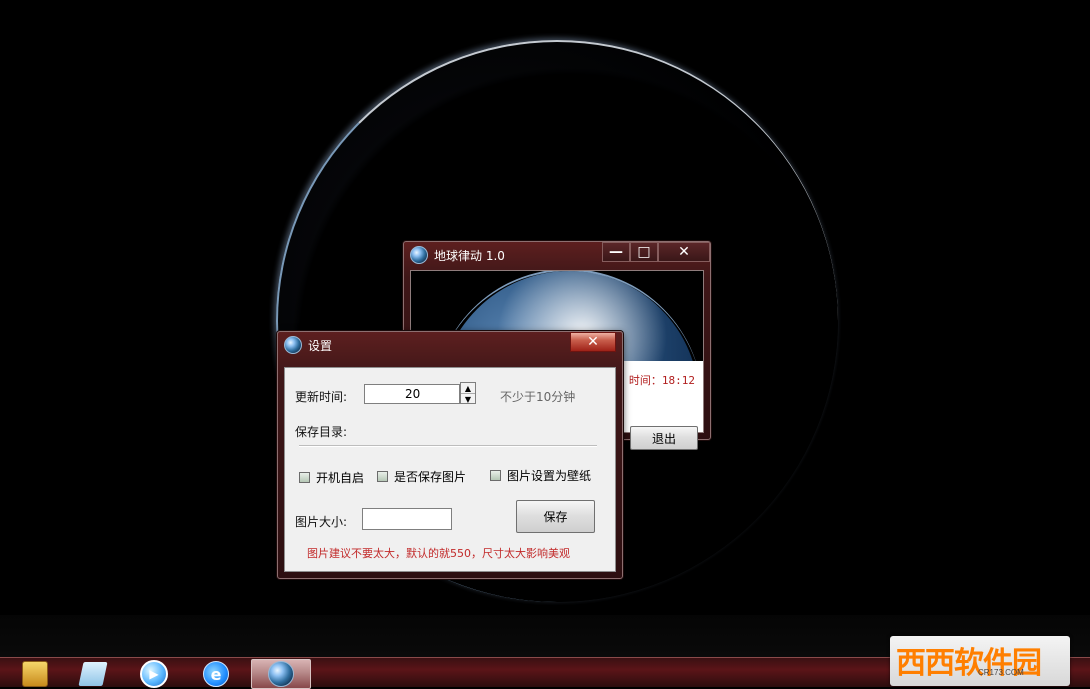 The width and height of the screenshot is (1090, 689). What do you see at coordinates (430, 477) in the screenshot?
I see `save-image-label: 是否保存图片` at bounding box center [430, 477].